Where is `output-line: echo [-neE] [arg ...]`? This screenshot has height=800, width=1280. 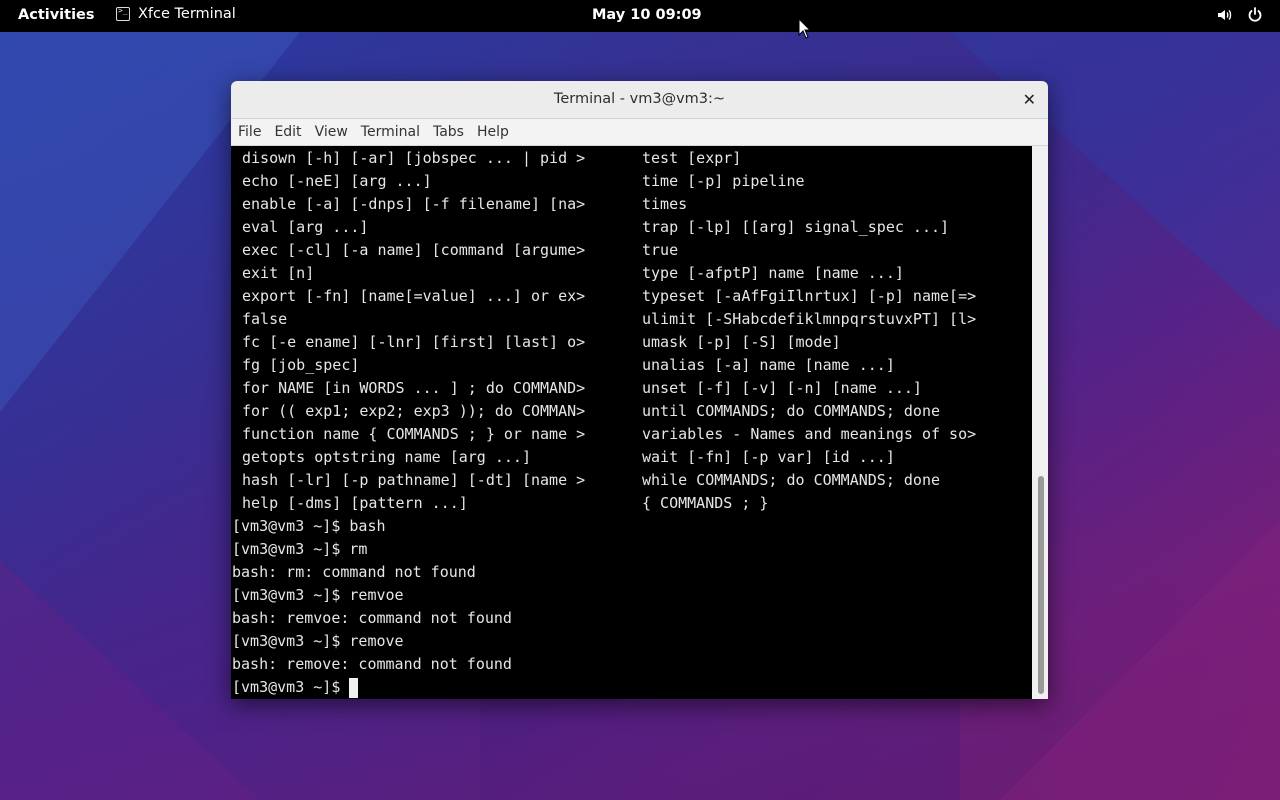
output-line: echo [-neE] [arg ...] is located at coordinates (337, 181).